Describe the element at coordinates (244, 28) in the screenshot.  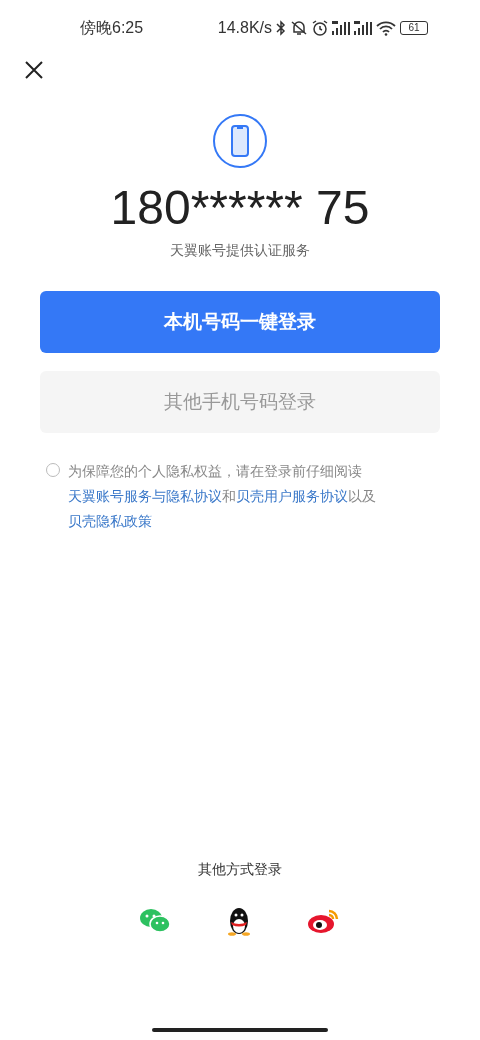
I see `network-speed: 14.8K/s` at that location.